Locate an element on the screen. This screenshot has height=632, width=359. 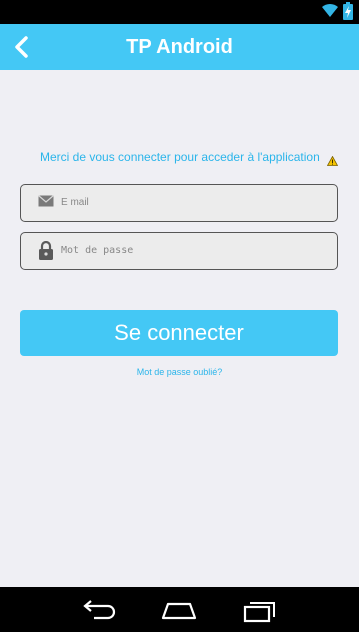
password-placeholder: Mot de passe is located at coordinates (97, 250).